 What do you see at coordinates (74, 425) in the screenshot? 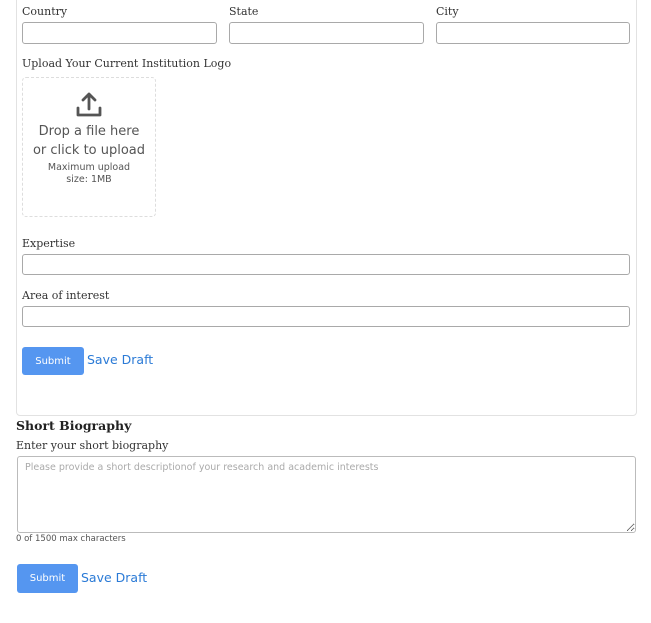
I see `biography-title: Short Biography` at bounding box center [74, 425].